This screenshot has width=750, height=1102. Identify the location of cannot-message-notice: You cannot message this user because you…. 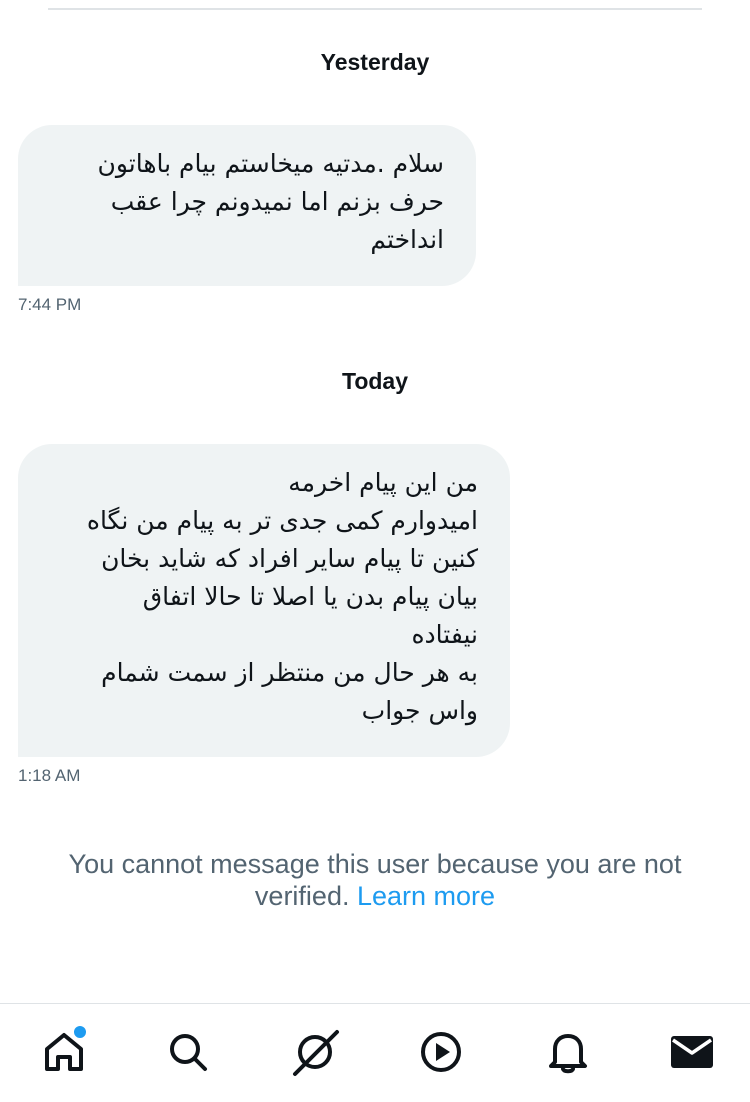
(375, 880).